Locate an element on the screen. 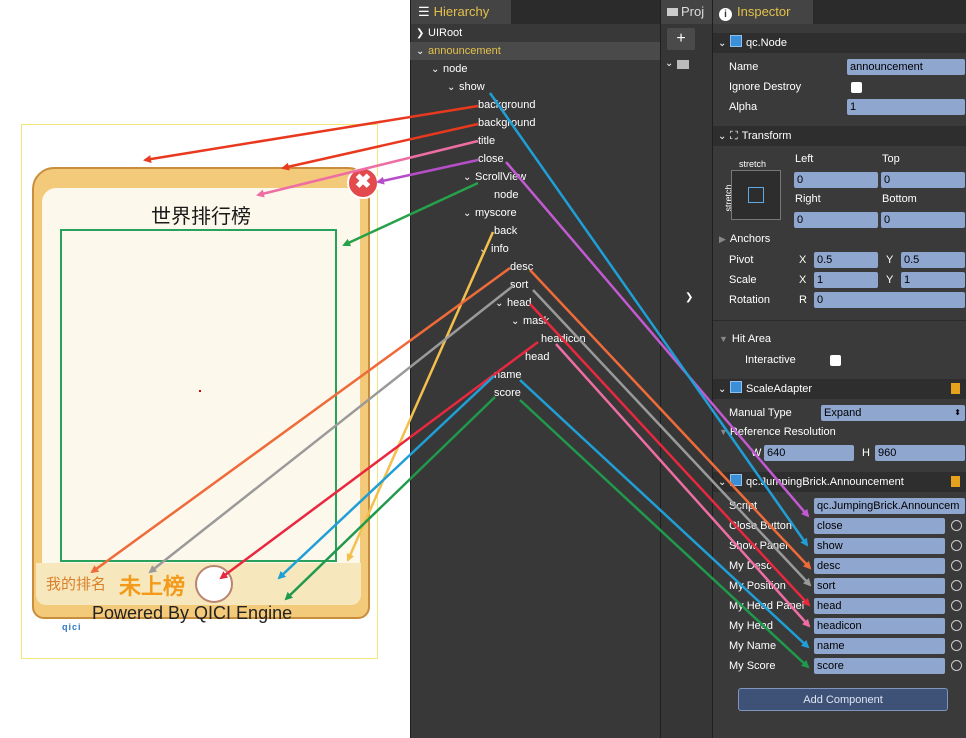  arrow-prop-desc is located at coordinates (670, 419).